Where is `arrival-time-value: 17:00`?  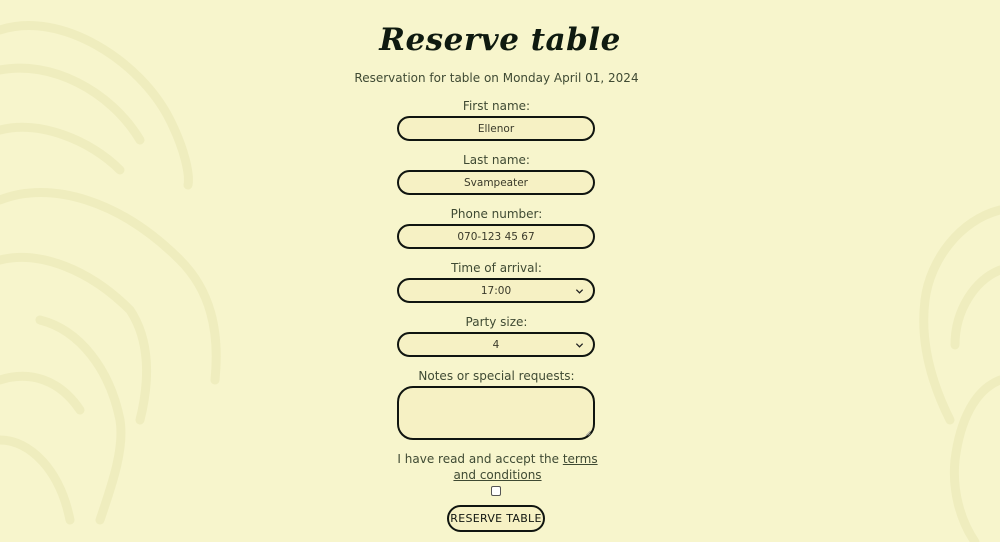 arrival-time-value: 17:00 is located at coordinates (496, 290).